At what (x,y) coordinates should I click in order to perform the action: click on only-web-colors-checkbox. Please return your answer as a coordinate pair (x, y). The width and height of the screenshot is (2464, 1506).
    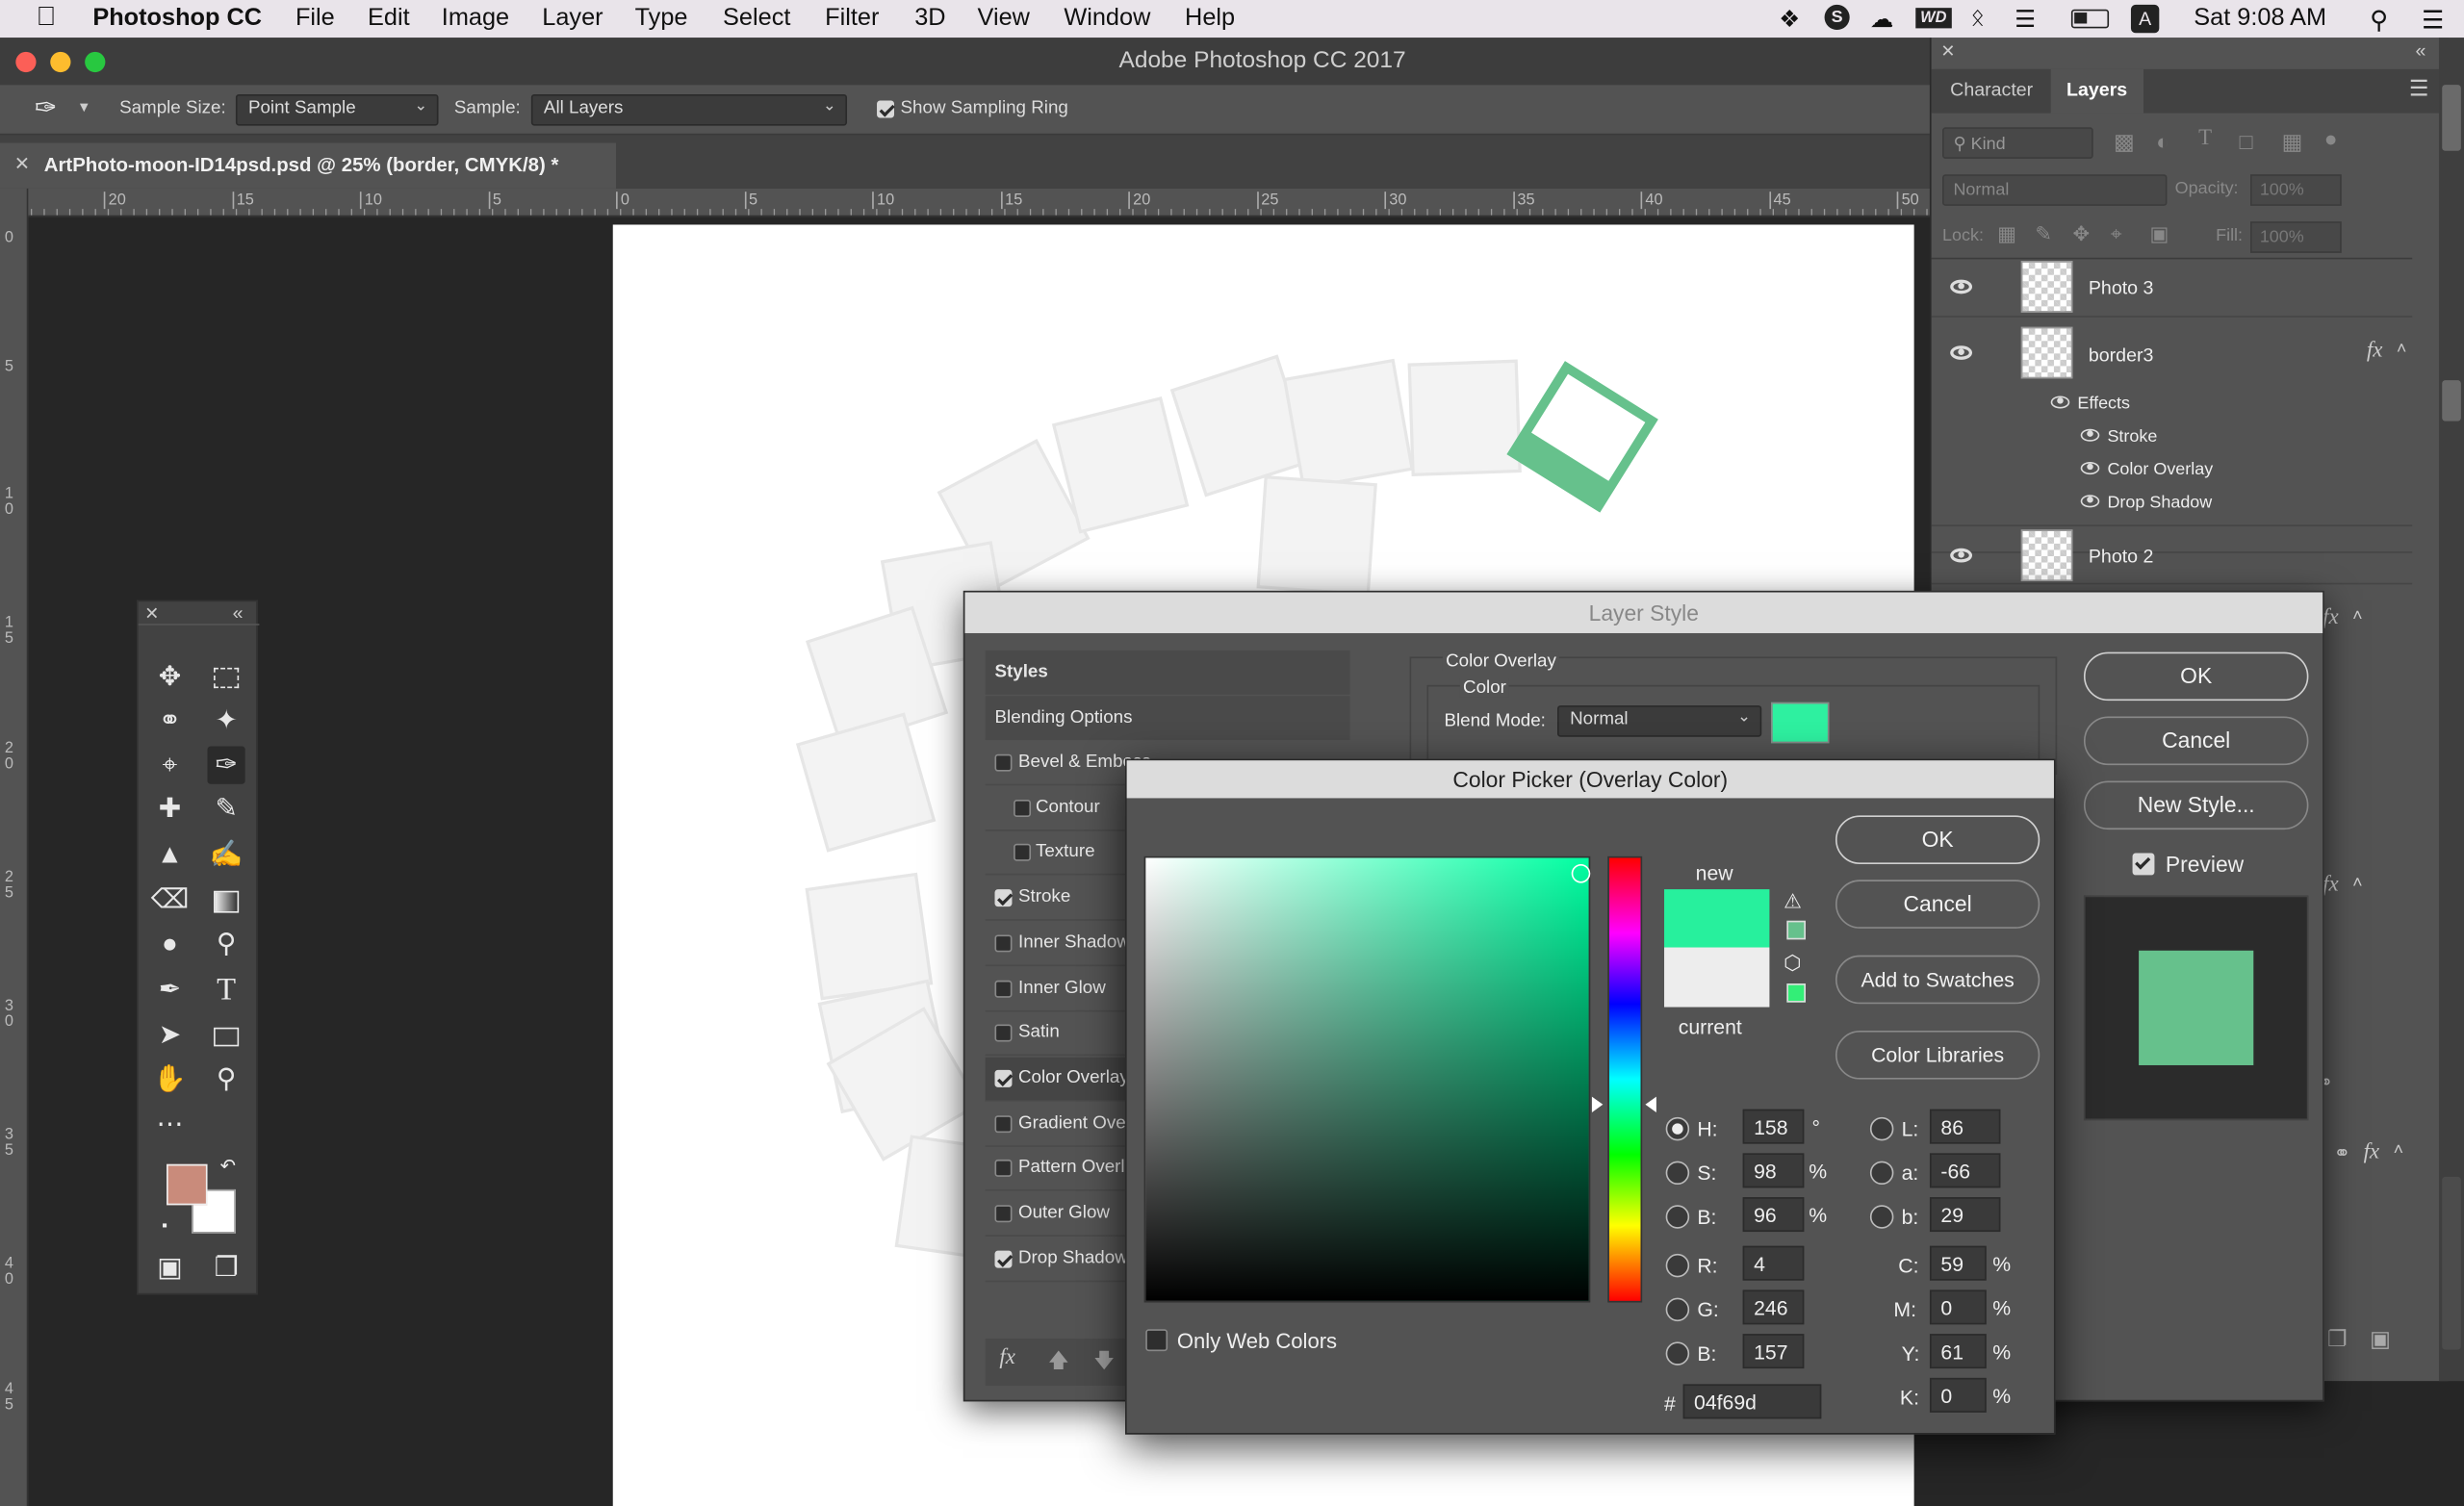
    Looking at the image, I should click on (1156, 1340).